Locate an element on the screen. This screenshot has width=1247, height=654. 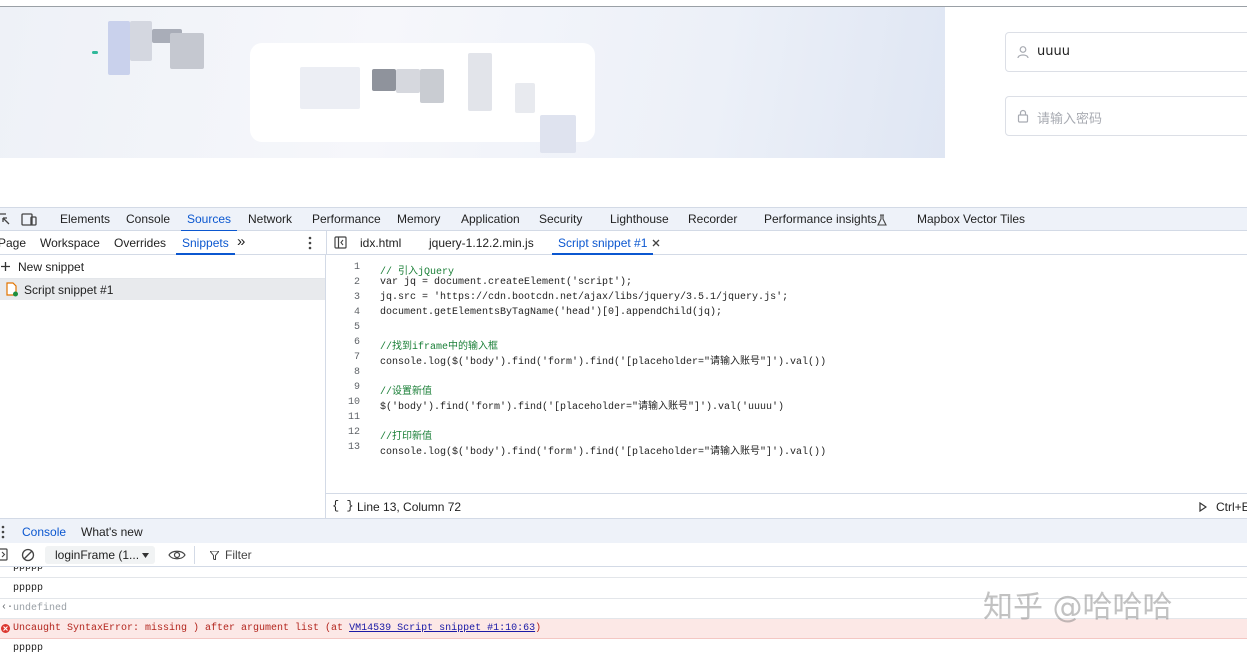
tab-application: Application is located at coordinates (490, 219).